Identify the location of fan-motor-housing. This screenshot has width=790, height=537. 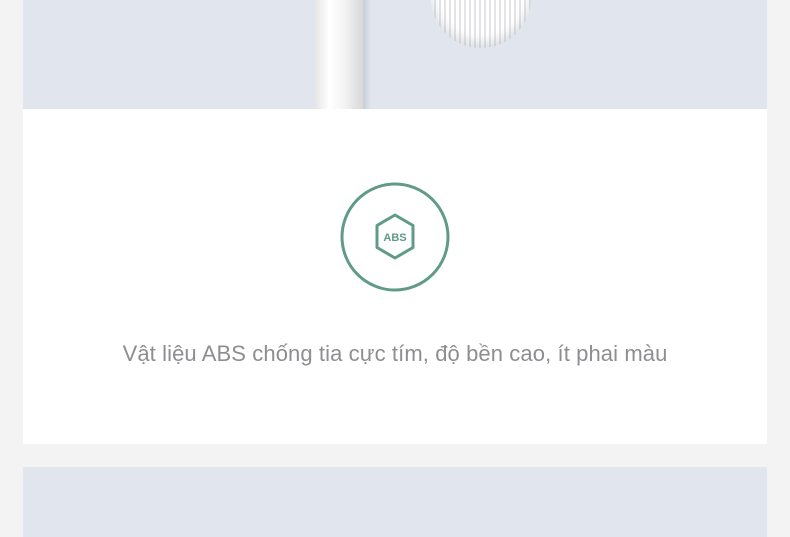
(481, 24).